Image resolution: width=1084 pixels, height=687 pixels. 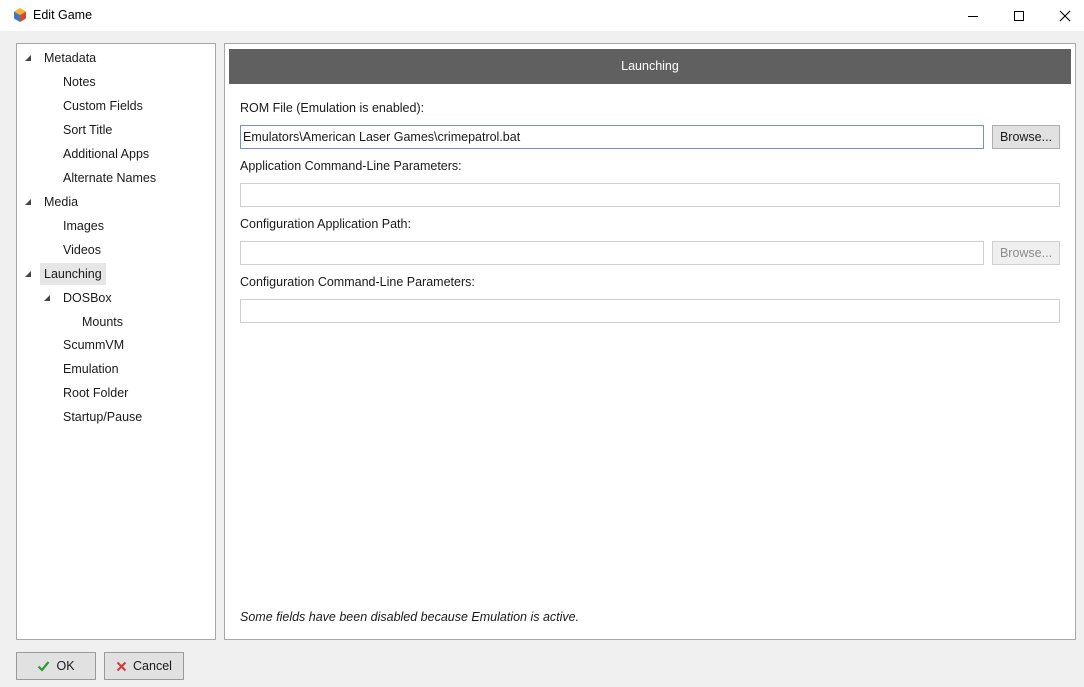 I want to click on close-icon, so click(x=1065, y=15).